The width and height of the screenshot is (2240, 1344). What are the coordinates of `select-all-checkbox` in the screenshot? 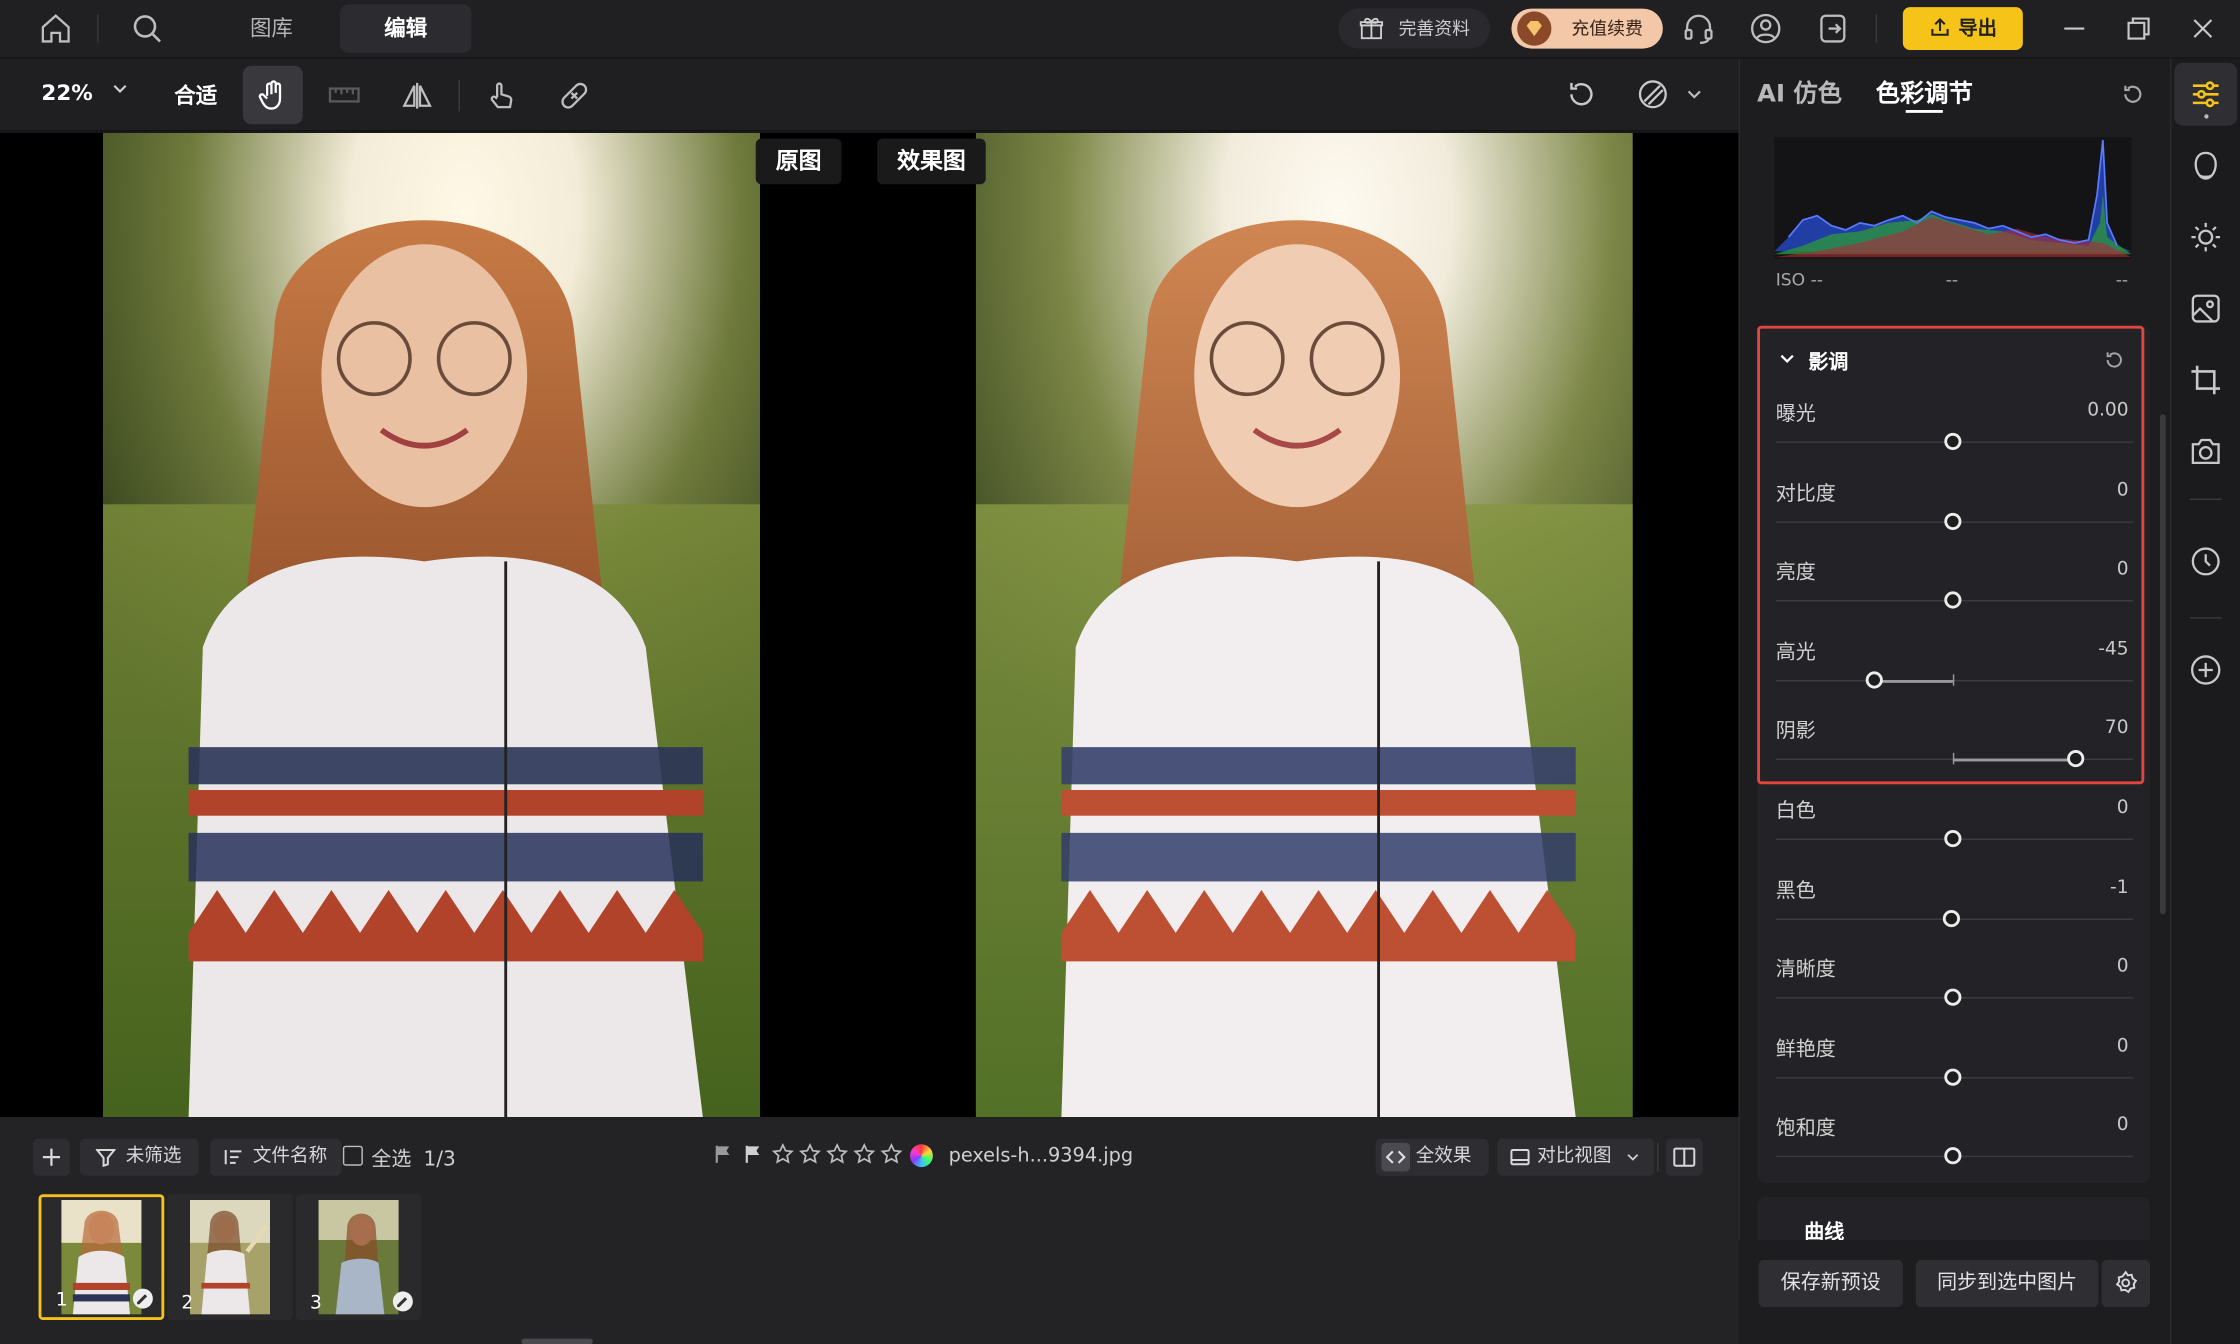 It's located at (352, 1155).